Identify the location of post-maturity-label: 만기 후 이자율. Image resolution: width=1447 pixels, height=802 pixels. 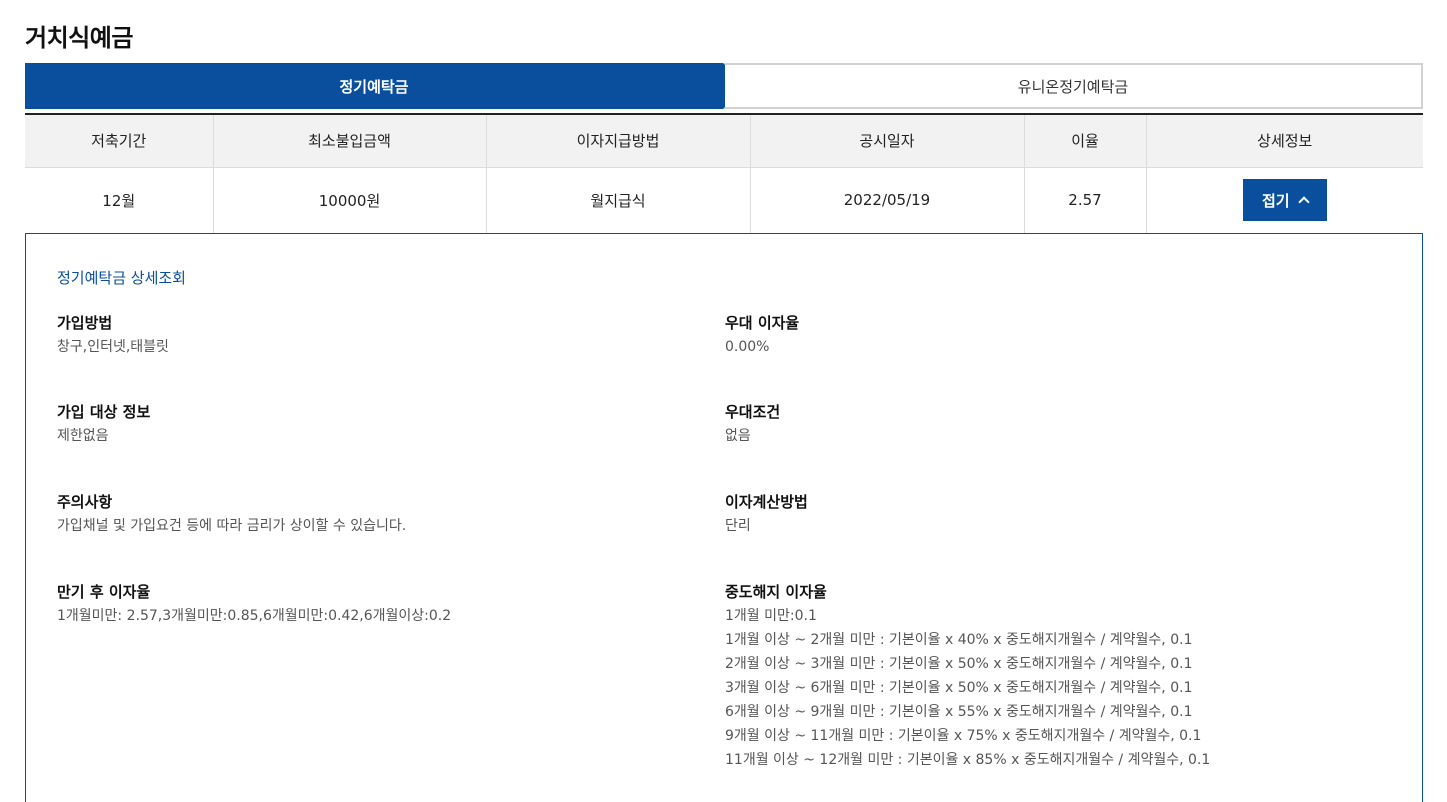
(104, 592).